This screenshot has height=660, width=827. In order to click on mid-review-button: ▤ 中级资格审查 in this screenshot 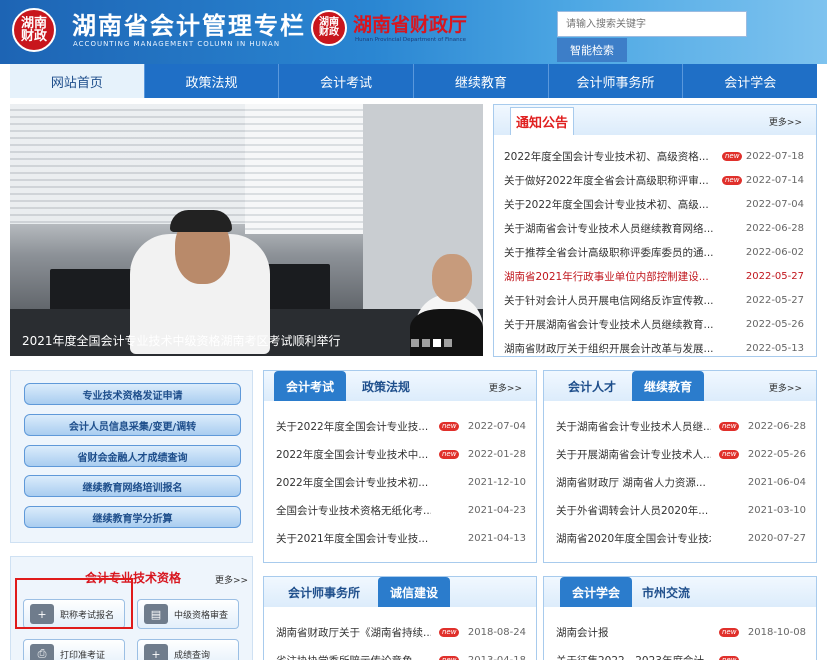, I will do `click(188, 614)`.